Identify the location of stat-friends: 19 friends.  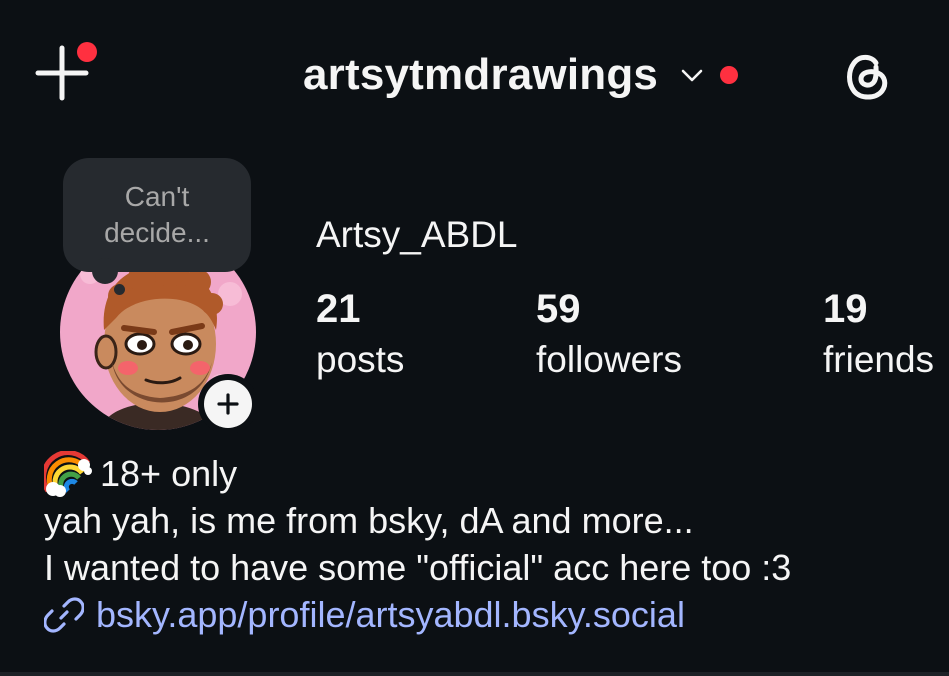
(878, 335).